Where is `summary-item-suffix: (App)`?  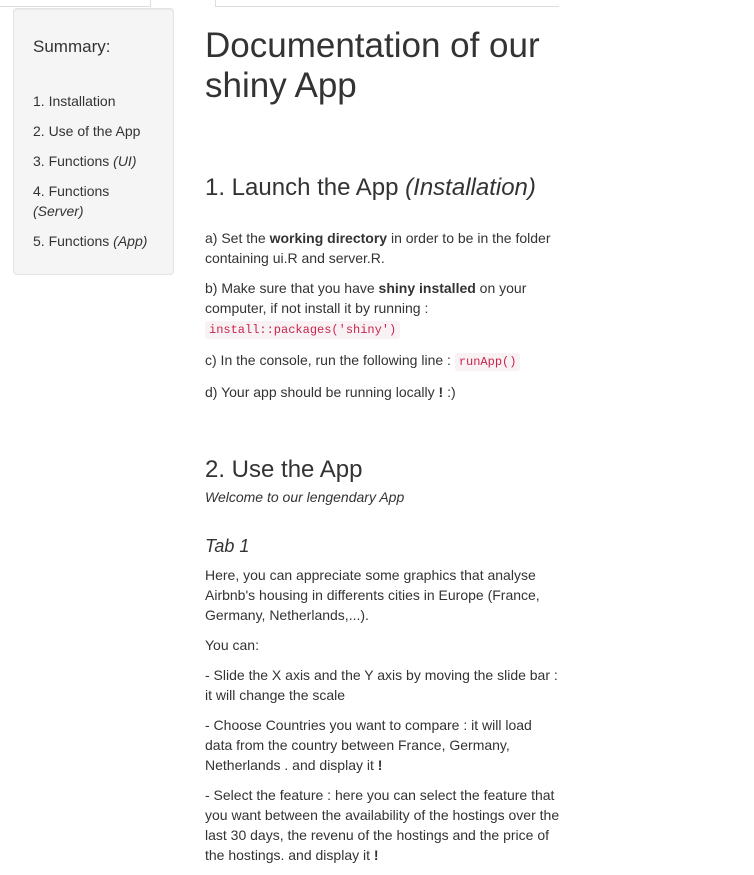
summary-item-suffix: (App) is located at coordinates (130, 241).